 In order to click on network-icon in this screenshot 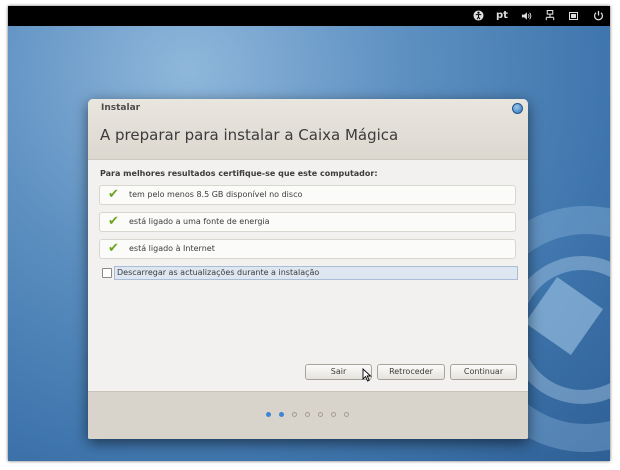, I will do `click(550, 16)`.